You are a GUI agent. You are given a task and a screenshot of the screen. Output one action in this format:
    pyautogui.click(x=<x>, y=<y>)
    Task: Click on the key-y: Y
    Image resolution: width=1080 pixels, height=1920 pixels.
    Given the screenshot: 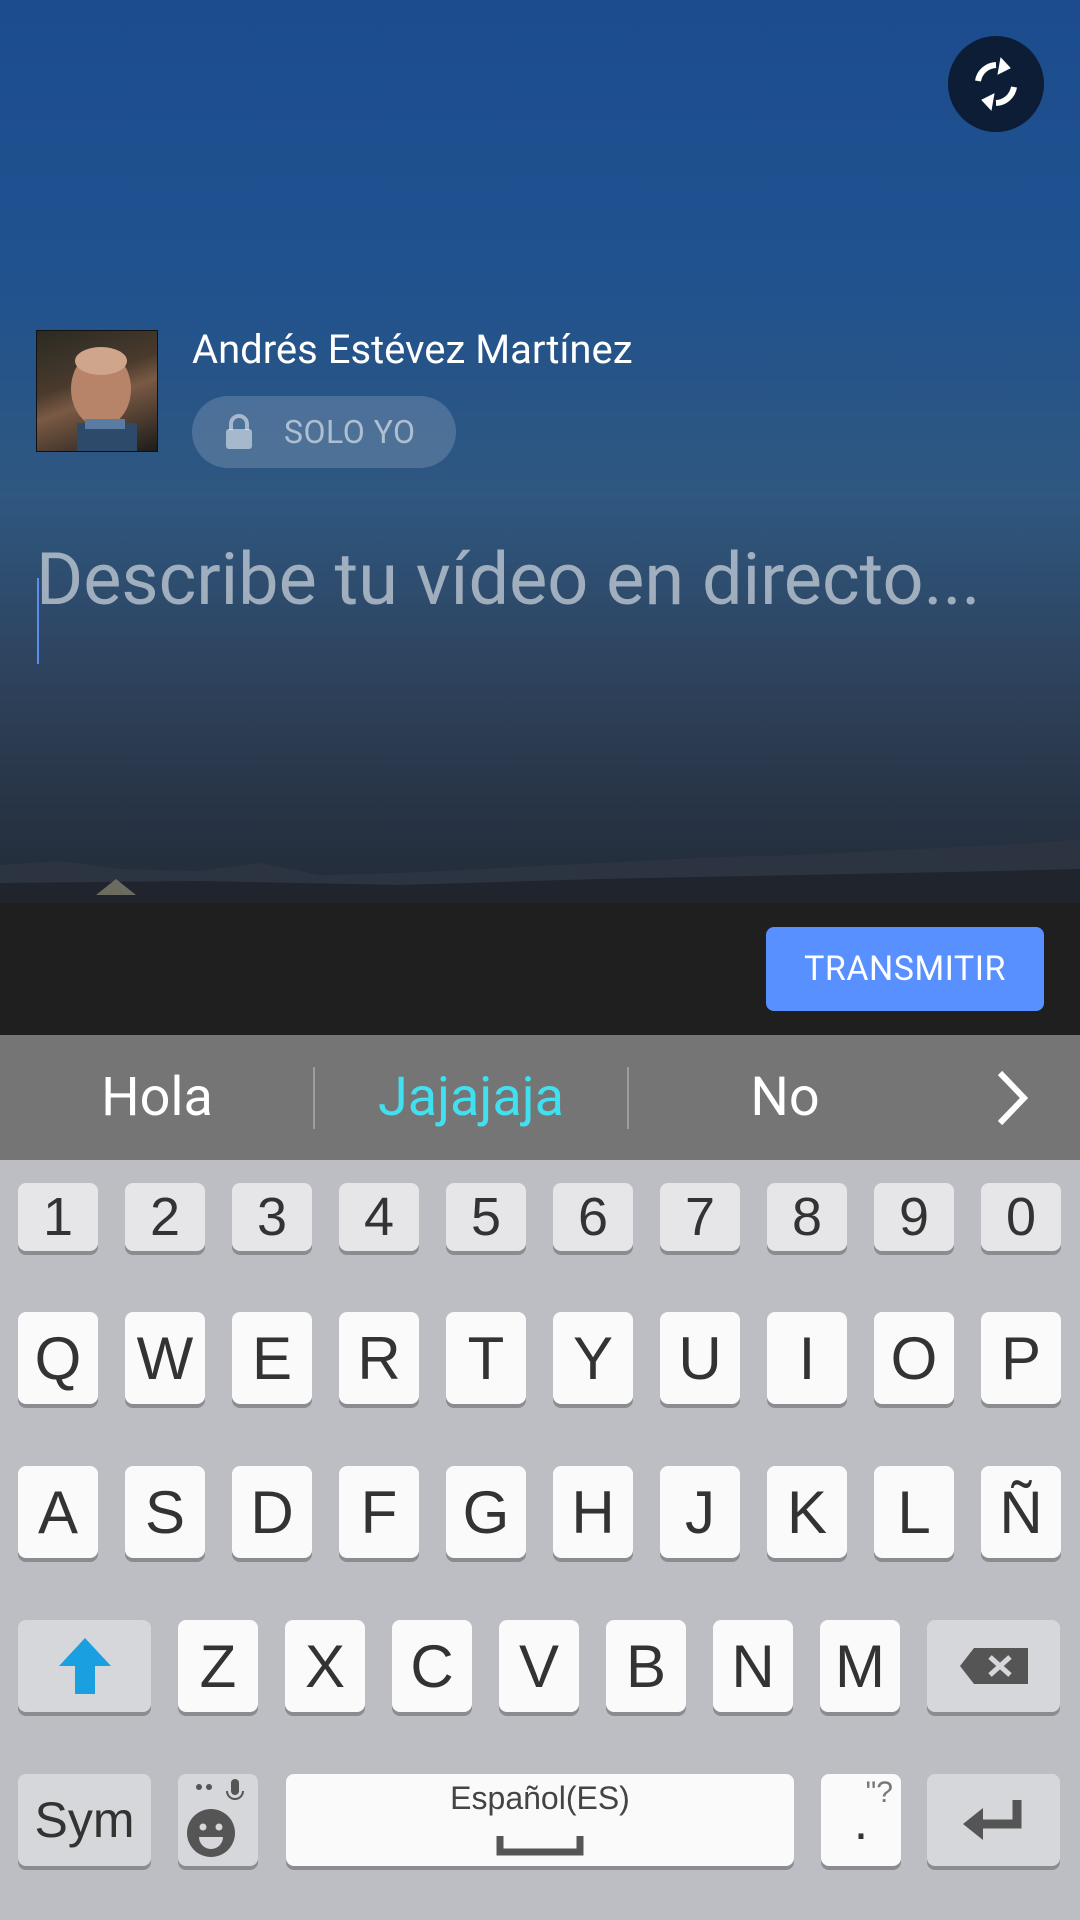 What is the action you would take?
    pyautogui.click(x=593, y=1358)
    